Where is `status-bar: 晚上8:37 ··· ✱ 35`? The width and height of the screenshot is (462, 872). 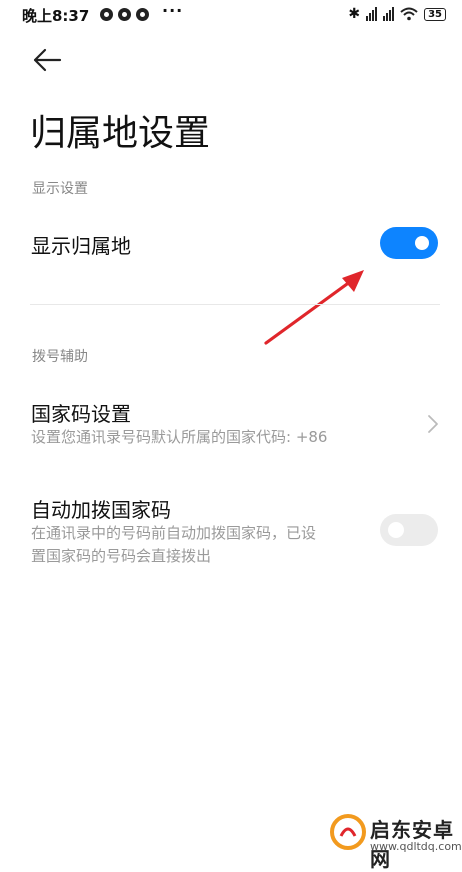
status-bar: 晚上8:37 ··· ✱ 35 is located at coordinates (231, 15).